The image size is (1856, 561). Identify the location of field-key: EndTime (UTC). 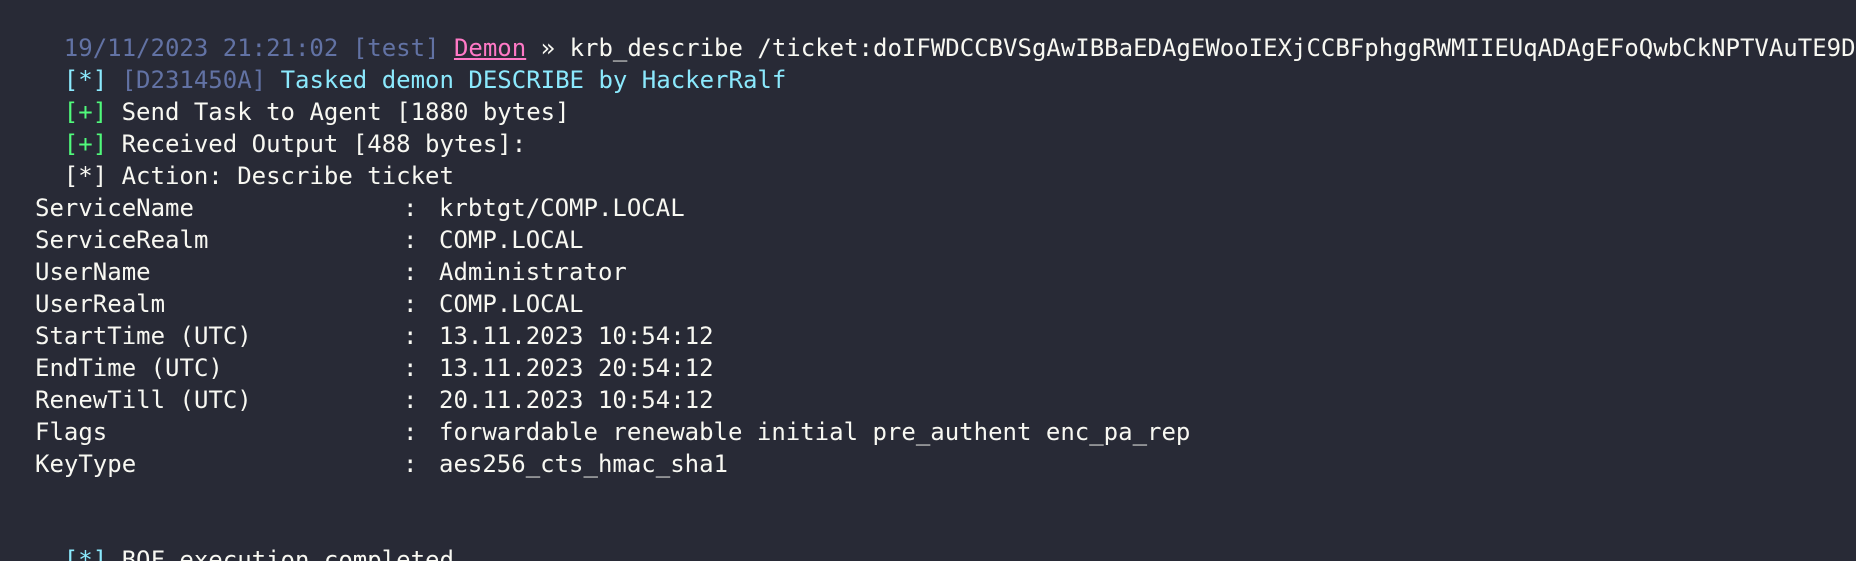
(129, 368).